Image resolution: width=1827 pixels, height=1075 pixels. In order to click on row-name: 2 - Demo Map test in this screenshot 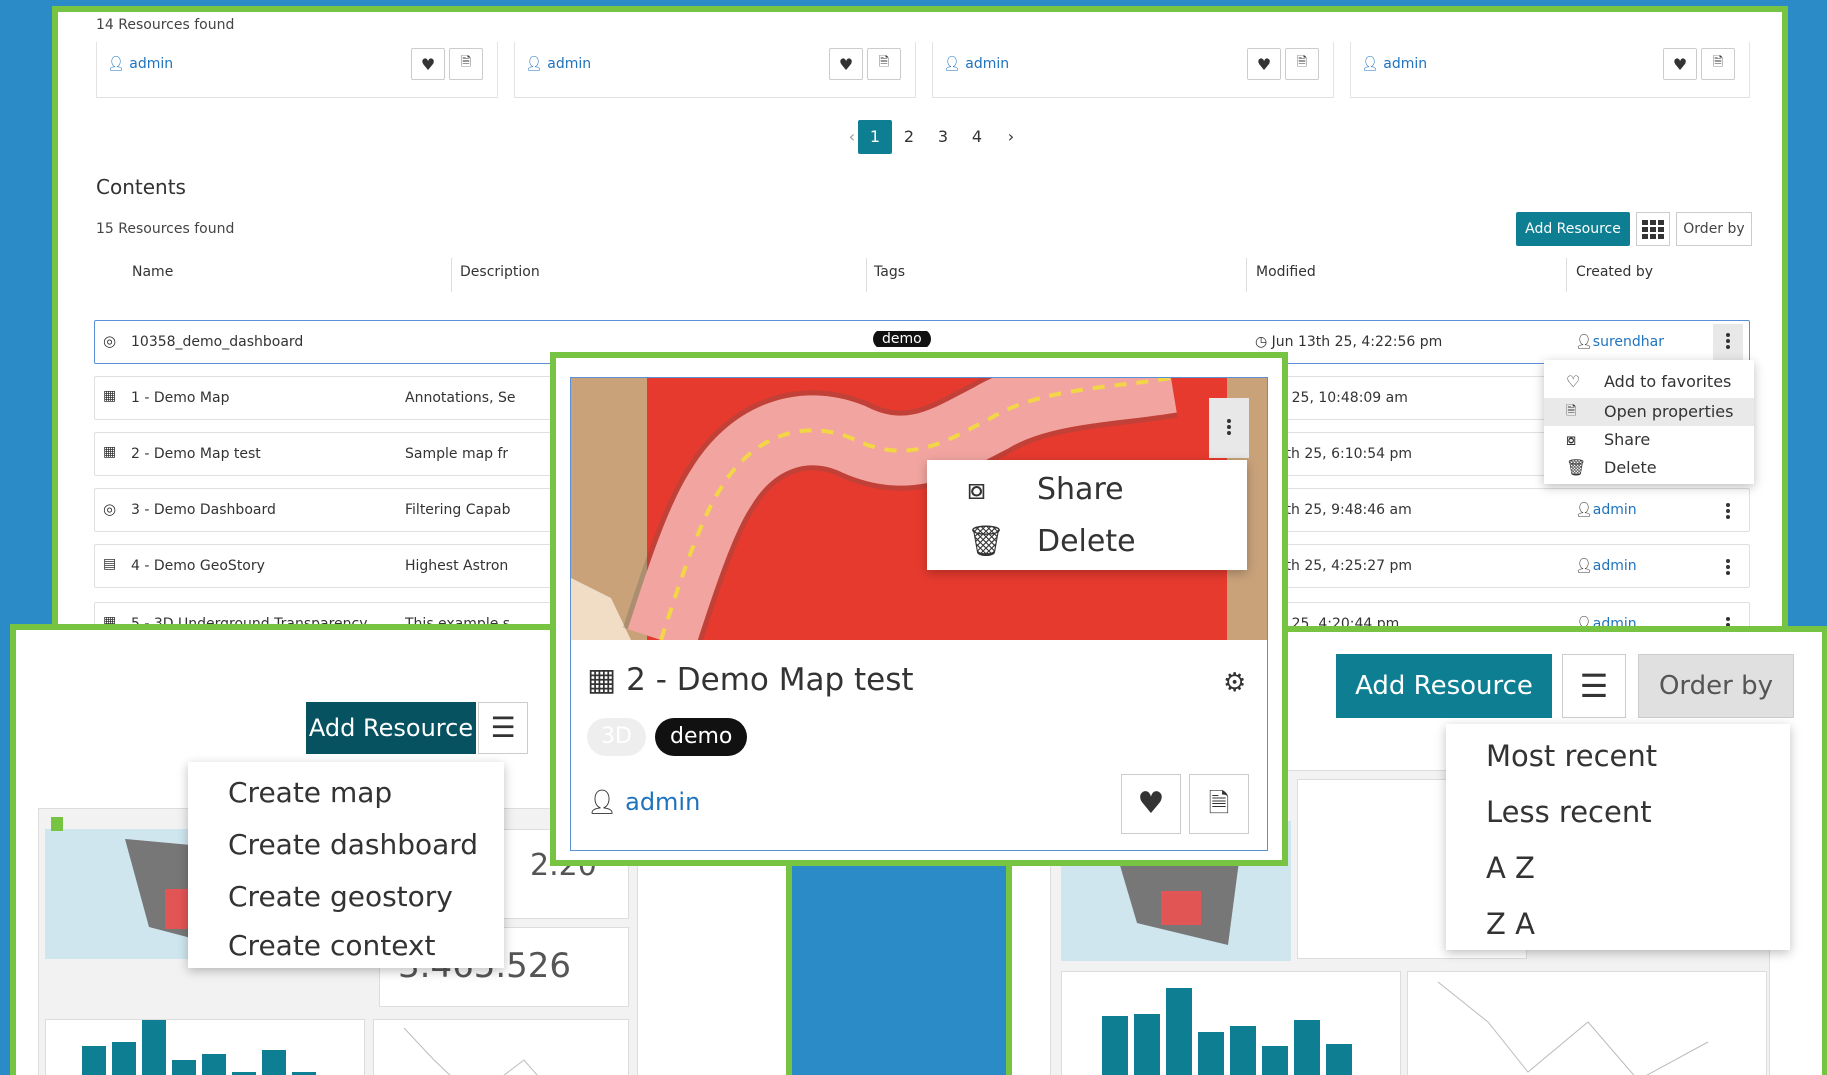, I will do `click(196, 454)`.